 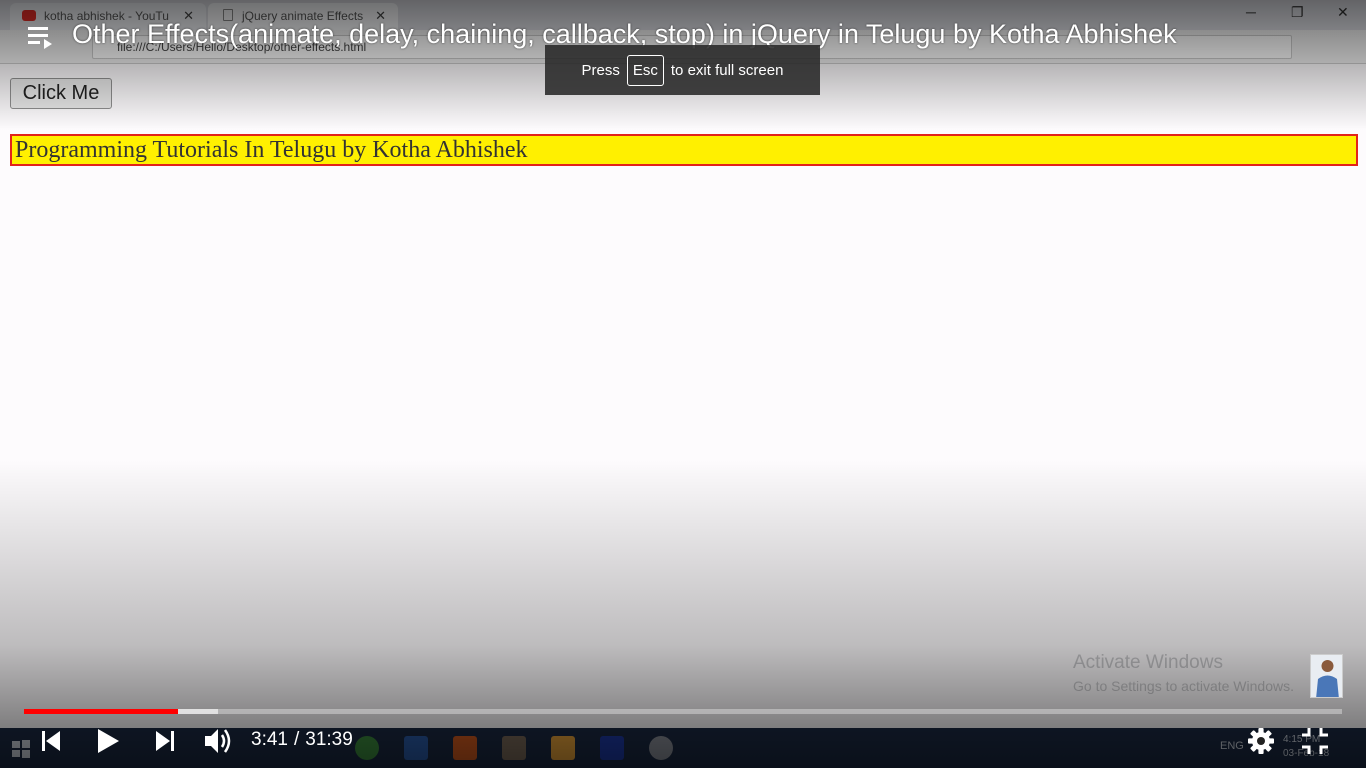 What do you see at coordinates (1148, 662) in the screenshot?
I see `watermark-title: Activate Windows` at bounding box center [1148, 662].